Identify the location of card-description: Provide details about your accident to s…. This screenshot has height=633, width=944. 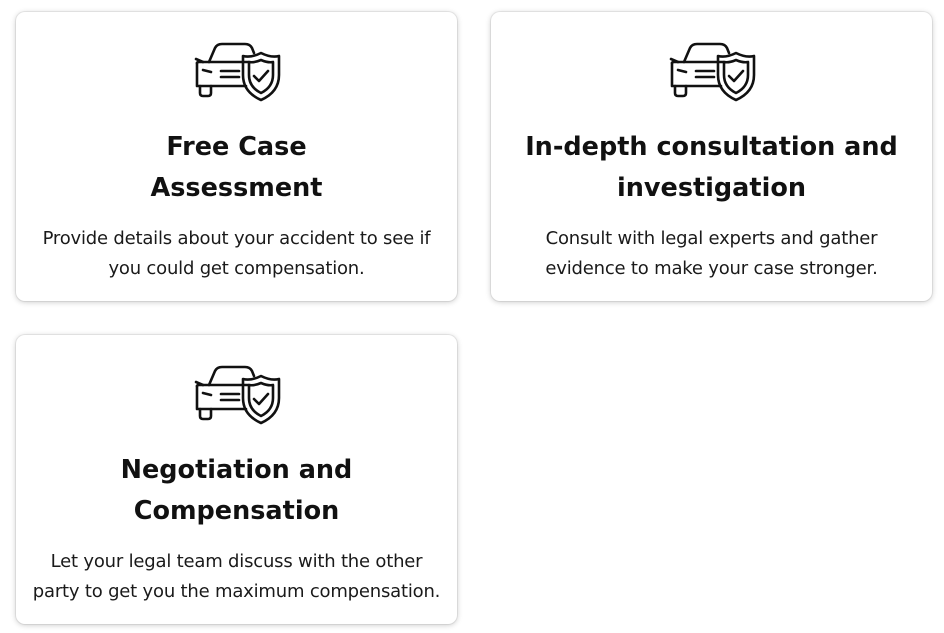
(237, 254).